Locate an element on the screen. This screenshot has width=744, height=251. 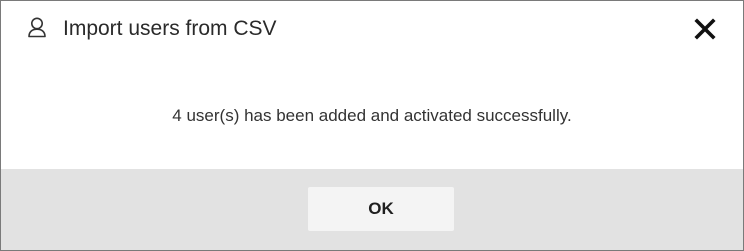
close-icon is located at coordinates (705, 29).